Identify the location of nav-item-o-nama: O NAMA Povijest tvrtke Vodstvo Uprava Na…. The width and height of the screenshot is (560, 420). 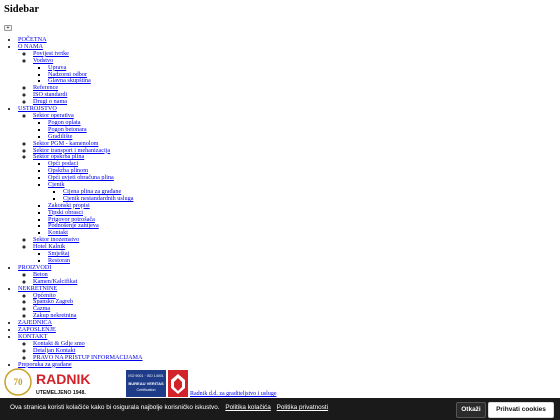
(80, 74).